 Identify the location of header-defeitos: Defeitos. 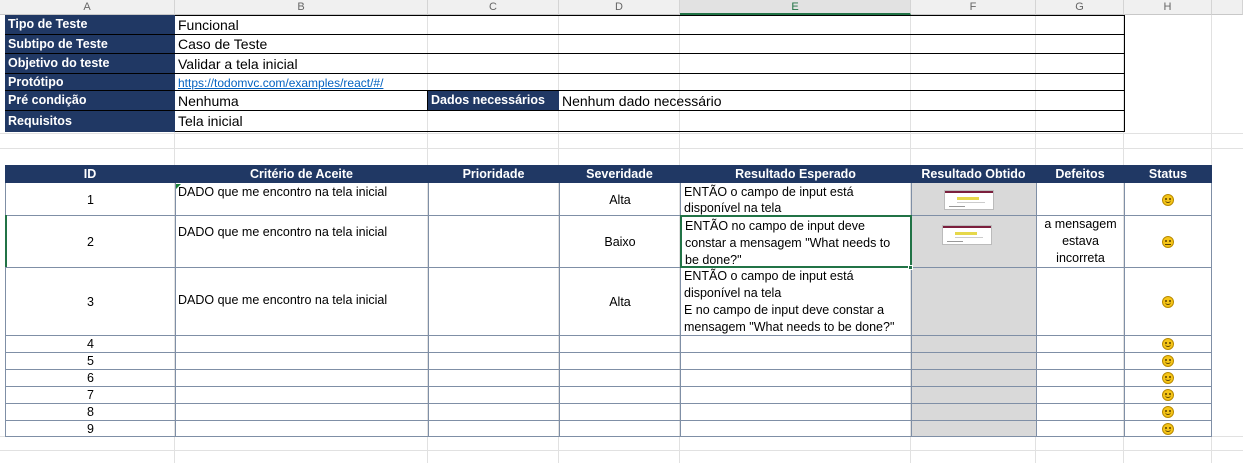
(1080, 174).